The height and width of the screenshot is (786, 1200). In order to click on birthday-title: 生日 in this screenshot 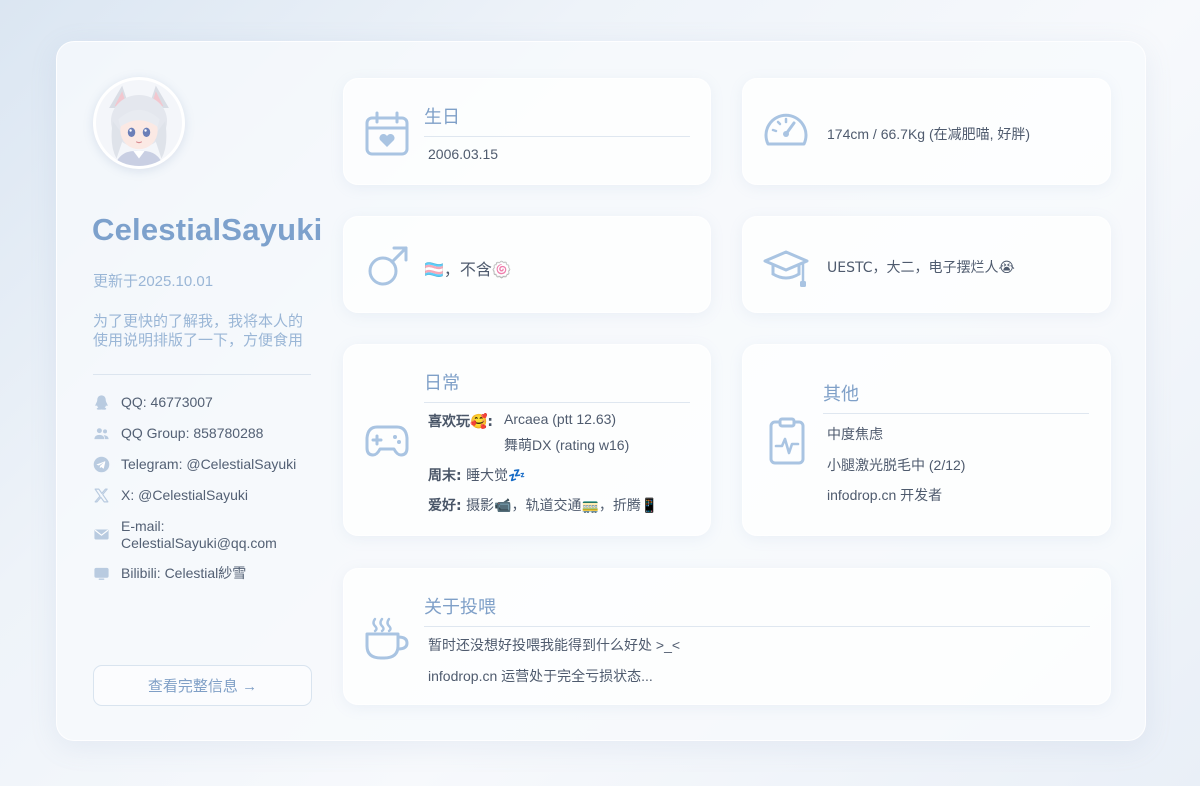, I will do `click(557, 120)`.